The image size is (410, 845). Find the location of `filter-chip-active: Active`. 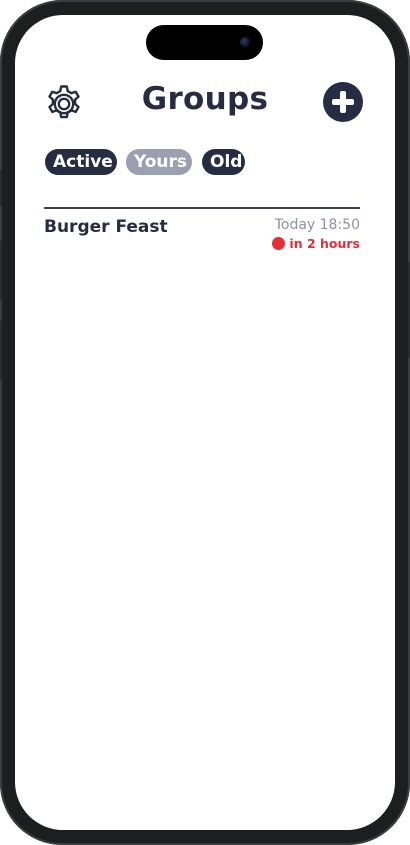

filter-chip-active: Active is located at coordinates (81, 162).